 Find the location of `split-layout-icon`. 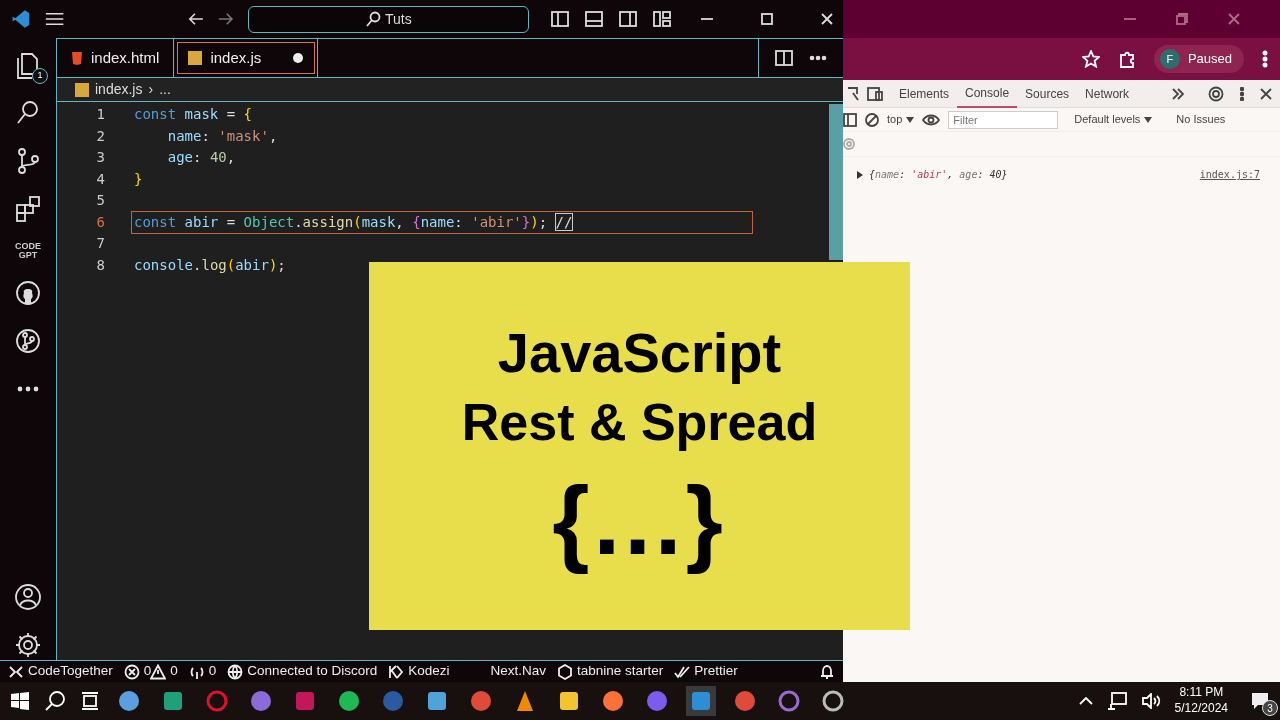

split-layout-icon is located at coordinates (628, 19).